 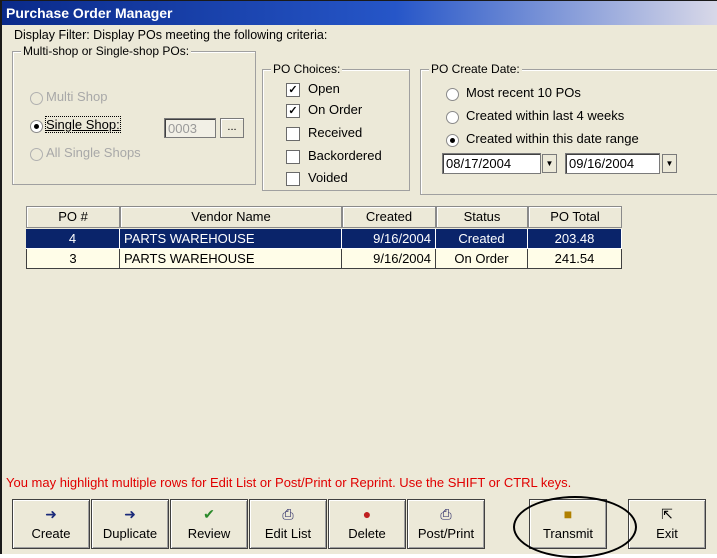 I want to click on review-button: ✔ Review, so click(x=209, y=524).